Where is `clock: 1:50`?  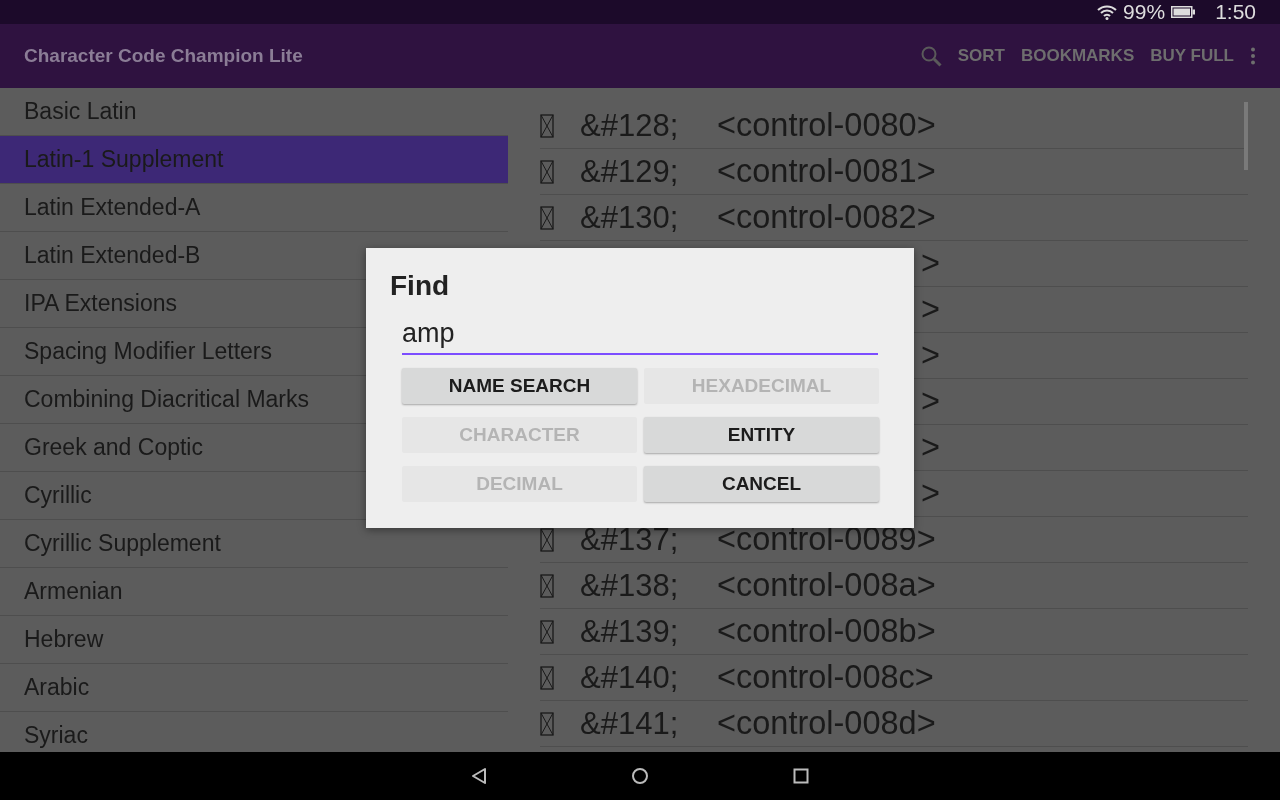 clock: 1:50 is located at coordinates (1235, 12).